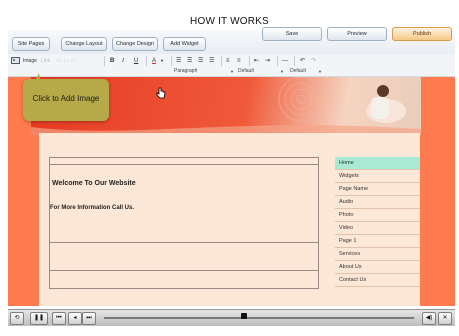 The image size is (459, 336). Describe the element at coordinates (292, 34) in the screenshot. I see `save-button: Save` at that location.